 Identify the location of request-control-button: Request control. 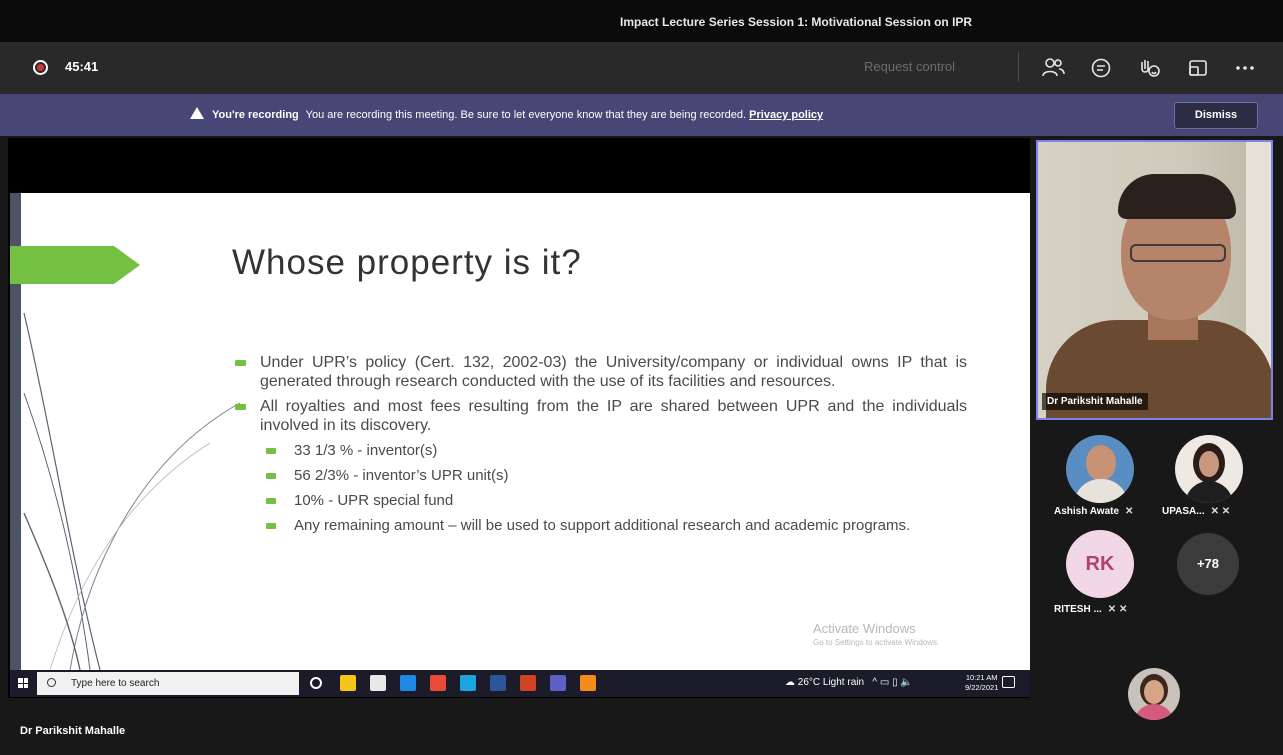
(909, 66).